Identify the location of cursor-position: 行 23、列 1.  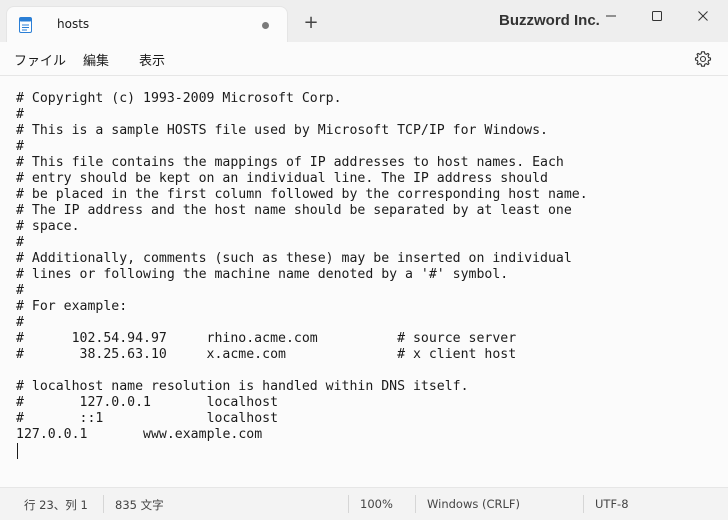
(56, 505).